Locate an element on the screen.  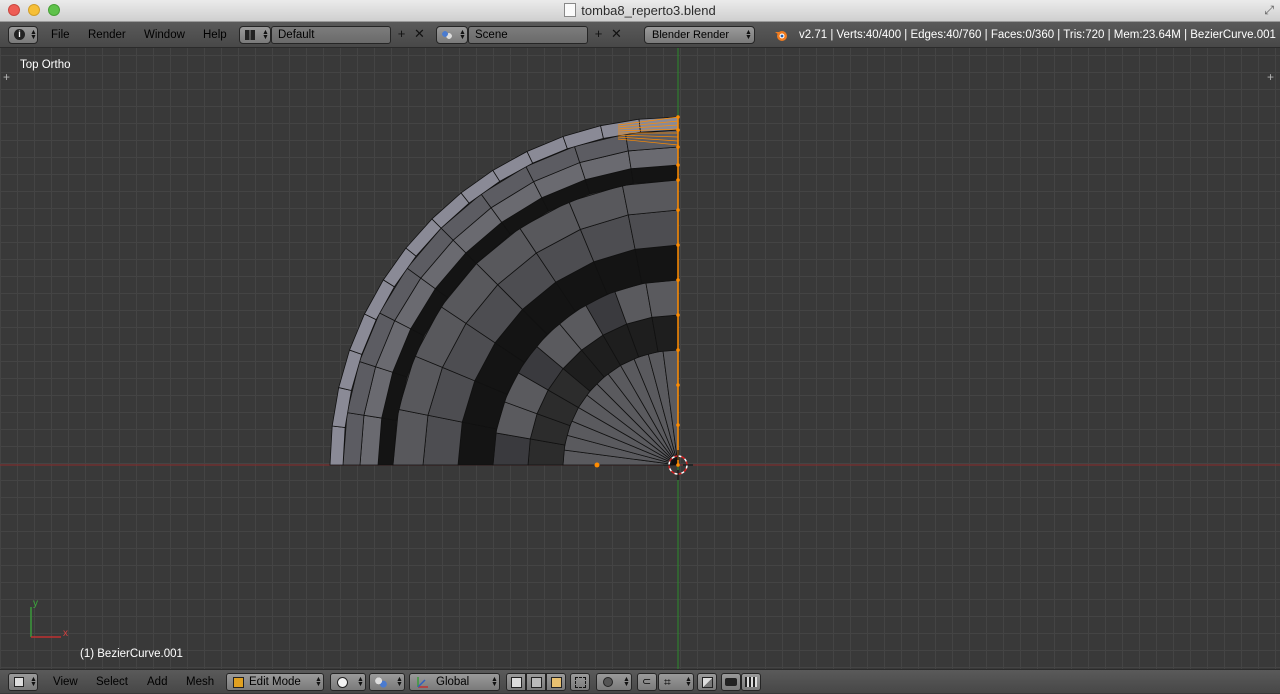
delete-screen-icon: ✕ is located at coordinates (419, 34).